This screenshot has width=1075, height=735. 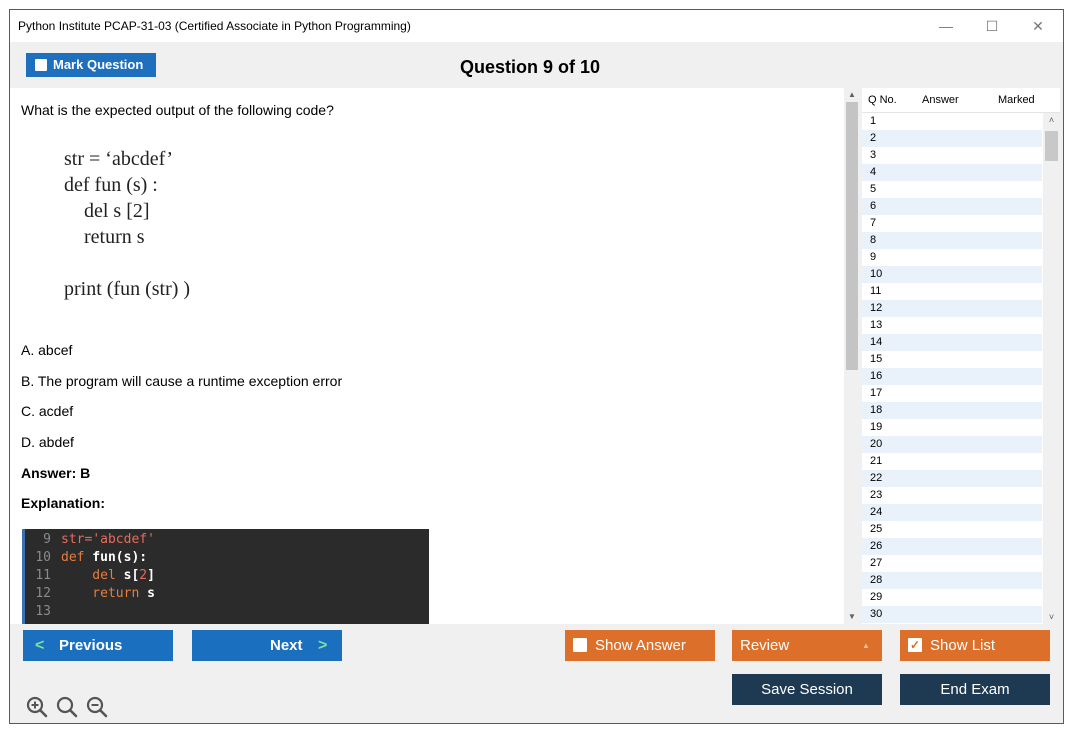 What do you see at coordinates (952, 155) in the screenshot?
I see `question-list-row: 3` at bounding box center [952, 155].